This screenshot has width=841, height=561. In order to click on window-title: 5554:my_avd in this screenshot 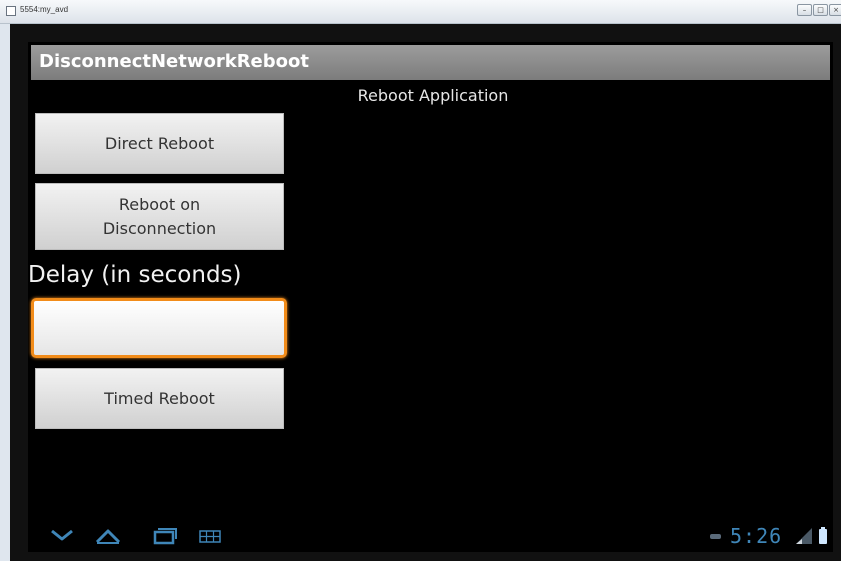, I will do `click(44, 9)`.